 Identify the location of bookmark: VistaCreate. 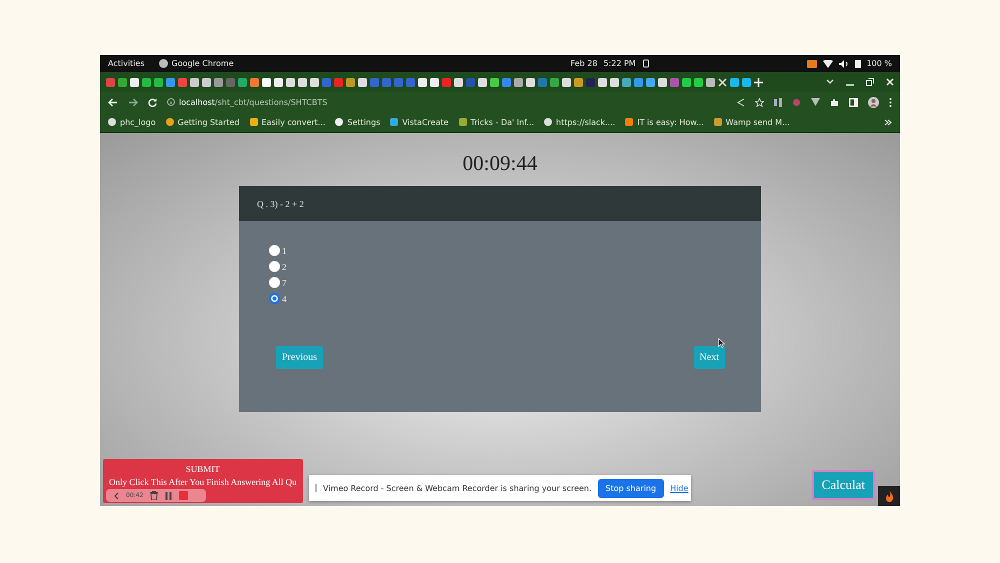
(419, 122).